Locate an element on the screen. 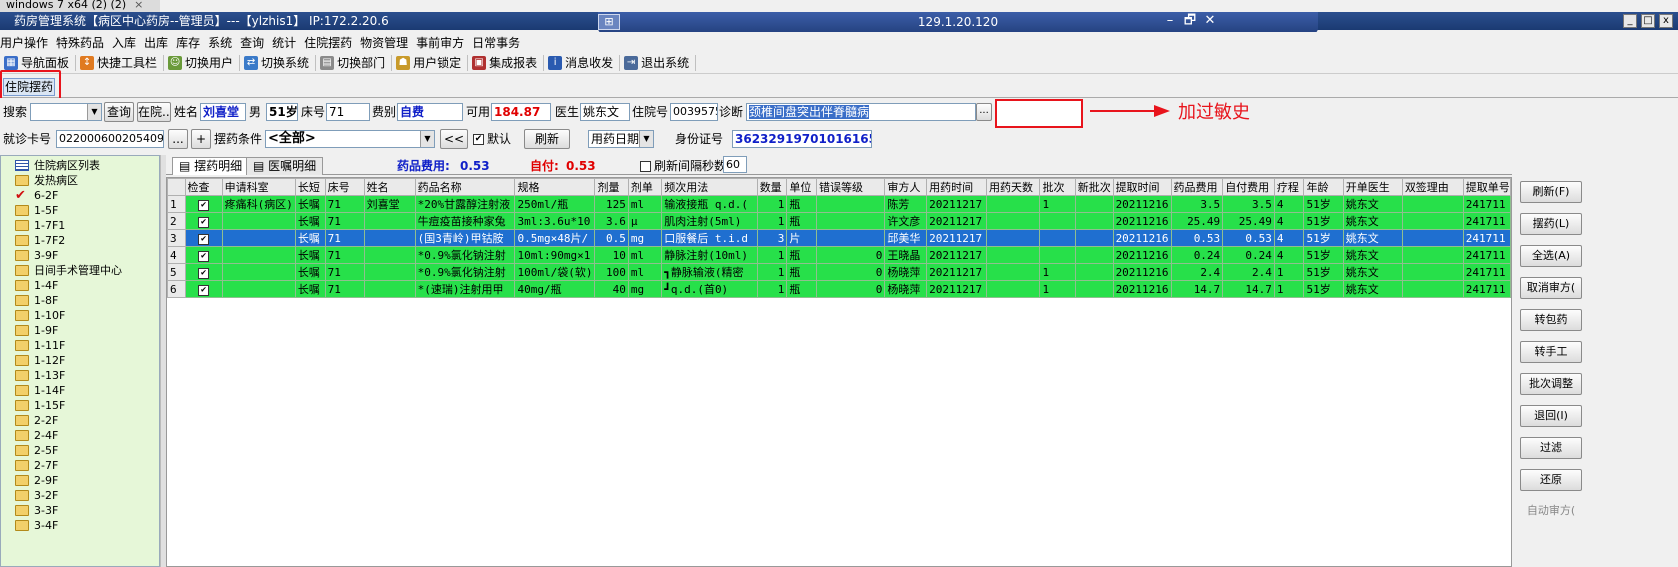 The height and width of the screenshot is (567, 1678). column-header: 用药时间 is located at coordinates (956, 187).